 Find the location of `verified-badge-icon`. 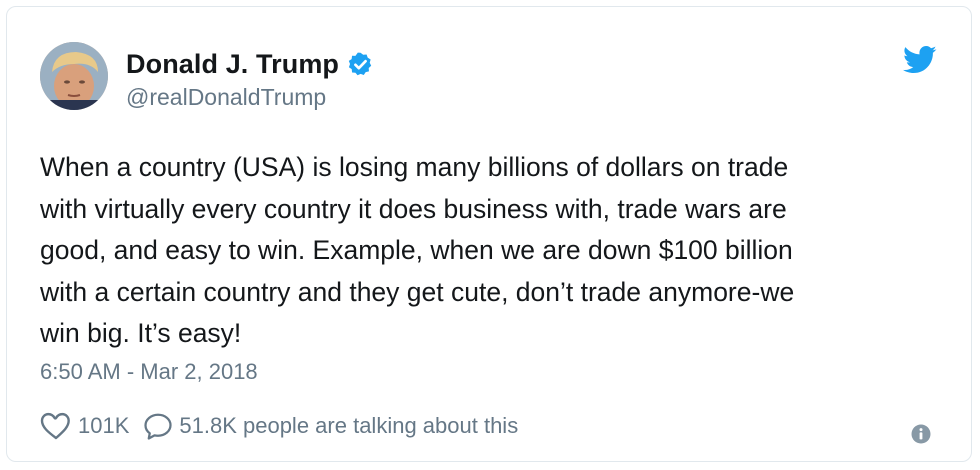

verified-badge-icon is located at coordinates (360, 64).